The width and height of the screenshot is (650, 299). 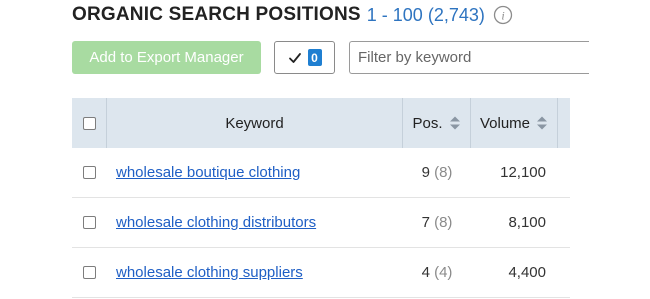 I want to click on selected-count-badge: 0, so click(x=314, y=57).